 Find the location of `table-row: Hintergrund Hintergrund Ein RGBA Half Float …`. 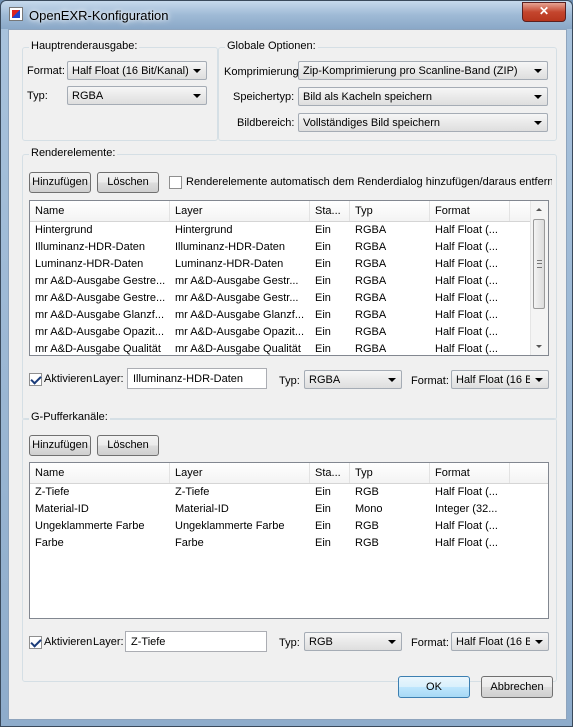

table-row: Hintergrund Hintergrund Ein RGBA Half Float … is located at coordinates (280, 230).